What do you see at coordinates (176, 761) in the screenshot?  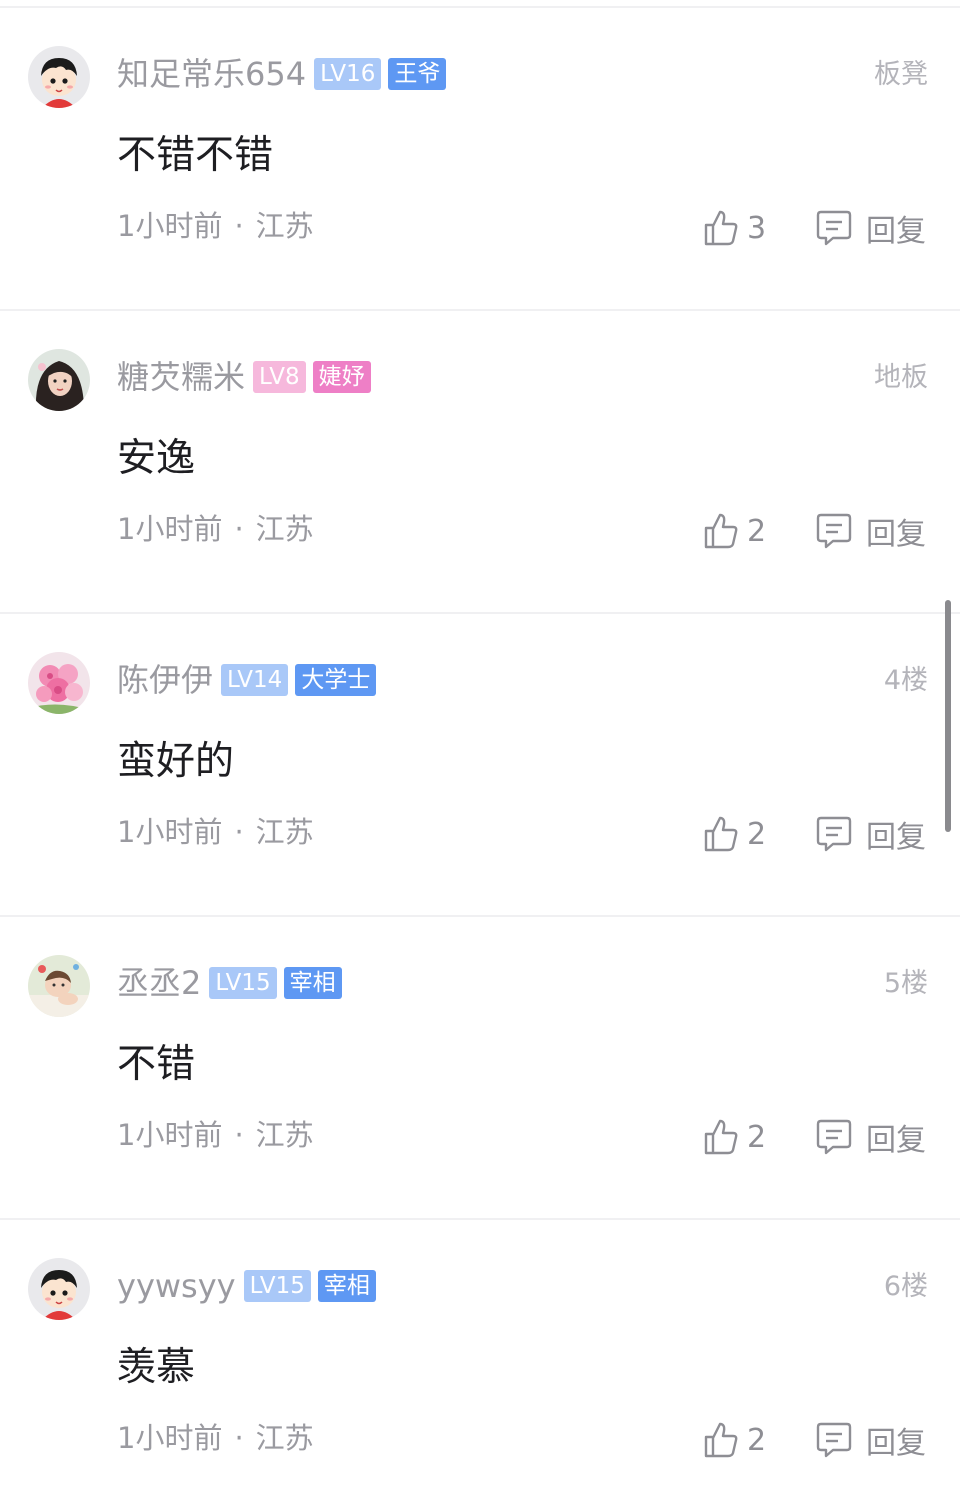 I see `comment-text: 蛮好的` at bounding box center [176, 761].